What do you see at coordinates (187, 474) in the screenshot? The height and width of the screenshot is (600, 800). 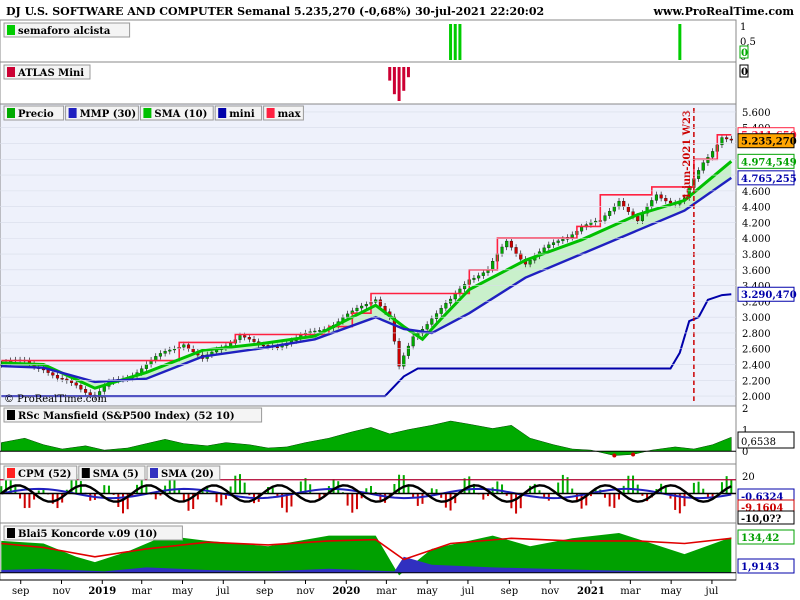 I see `legend-label: SMA (20)` at bounding box center [187, 474].